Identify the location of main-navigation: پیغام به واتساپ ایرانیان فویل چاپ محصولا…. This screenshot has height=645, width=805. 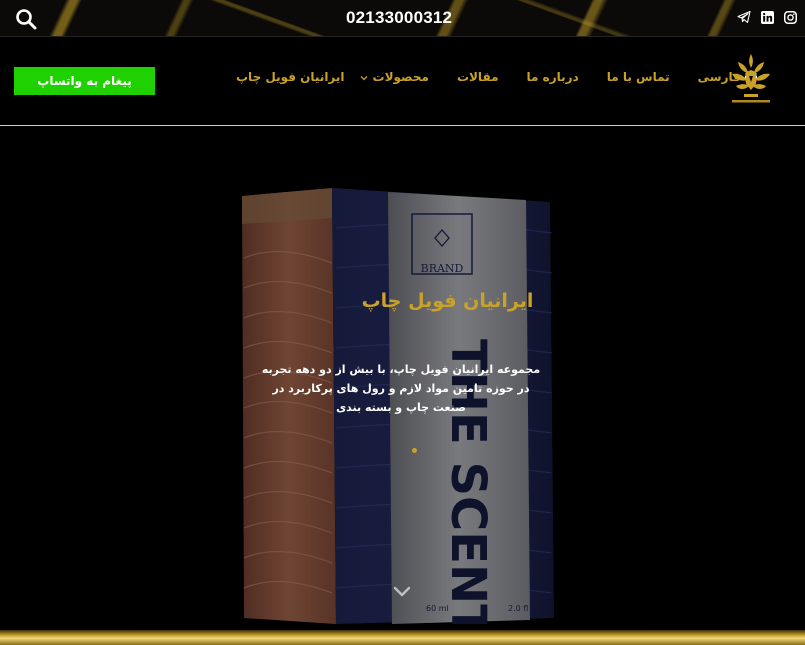
(402, 81).